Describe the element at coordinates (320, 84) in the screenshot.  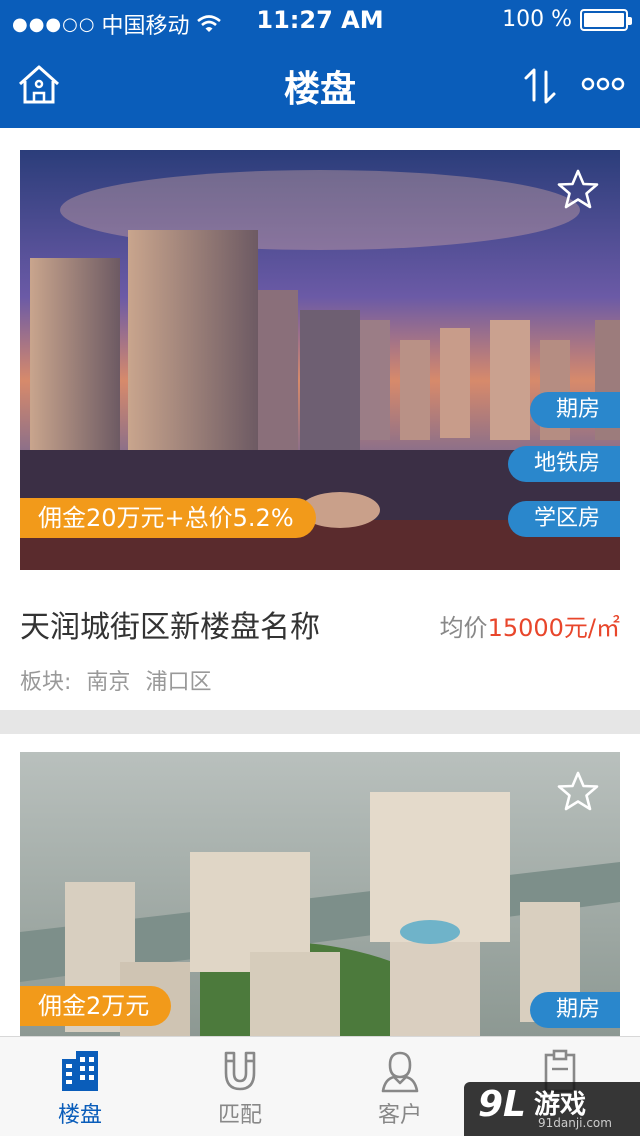
I see `navigation-bar: 楼盘` at that location.